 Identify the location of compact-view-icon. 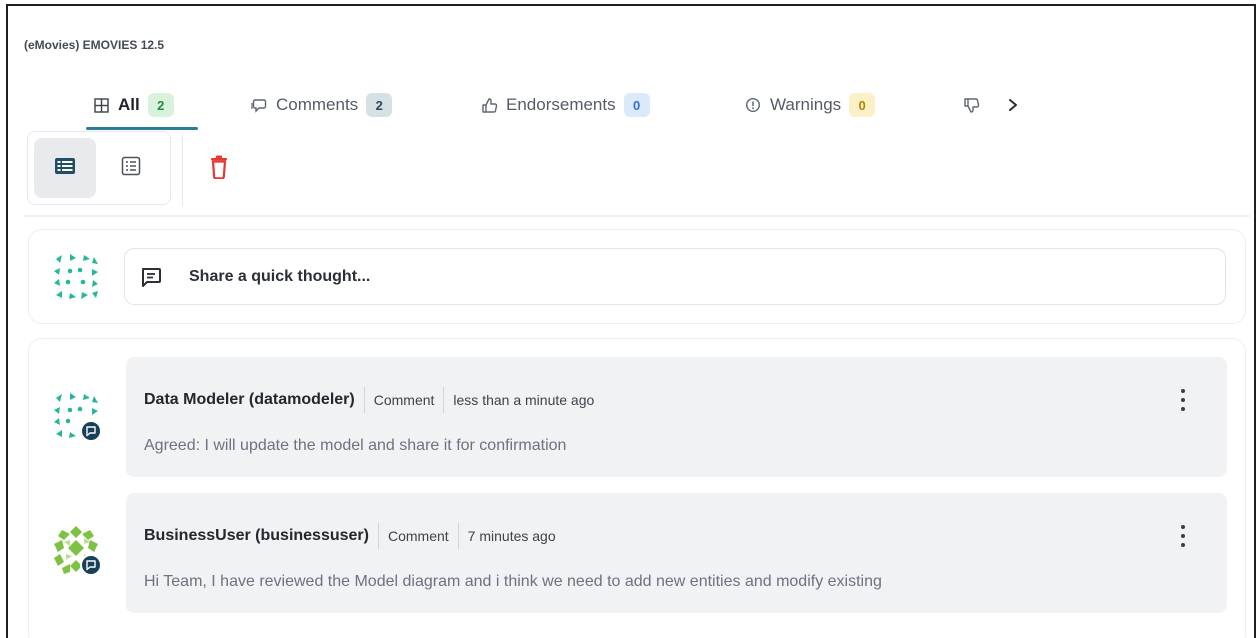
(131, 168).